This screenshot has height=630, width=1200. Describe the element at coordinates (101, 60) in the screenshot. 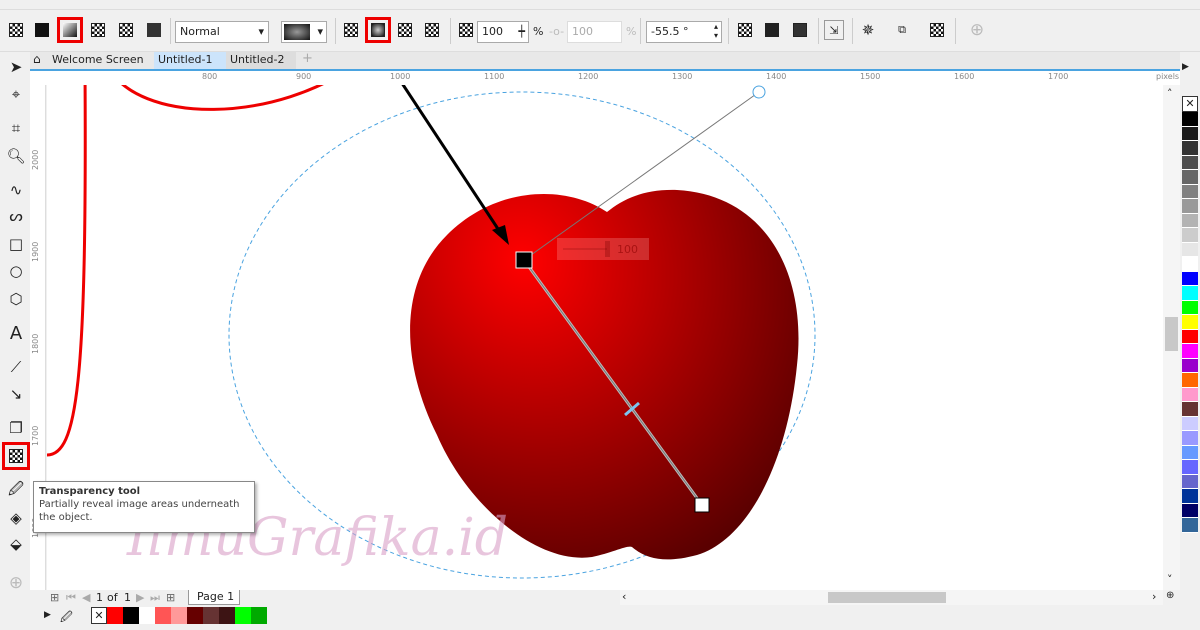

I see `tab-welcome-screen: Welcome Screen` at that location.